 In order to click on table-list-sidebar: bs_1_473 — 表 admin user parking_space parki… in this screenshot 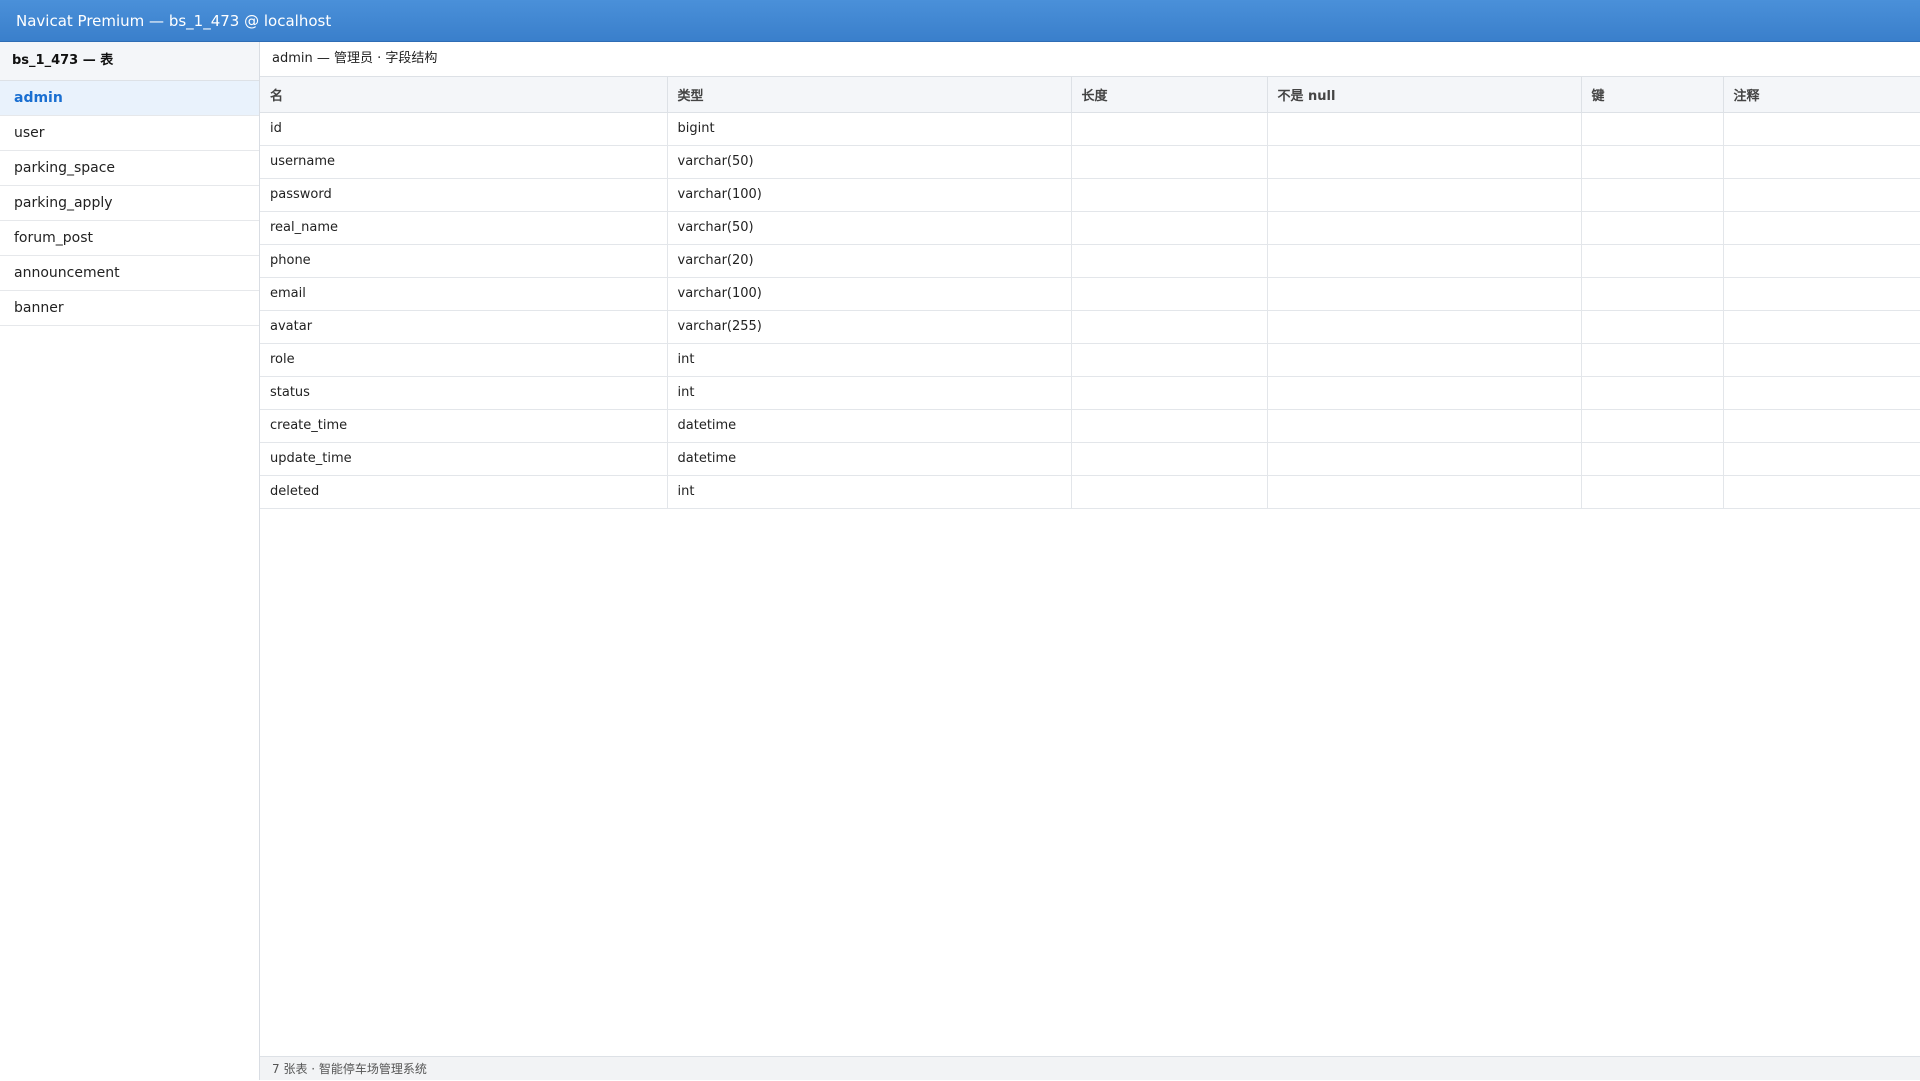, I will do `click(130, 561)`.